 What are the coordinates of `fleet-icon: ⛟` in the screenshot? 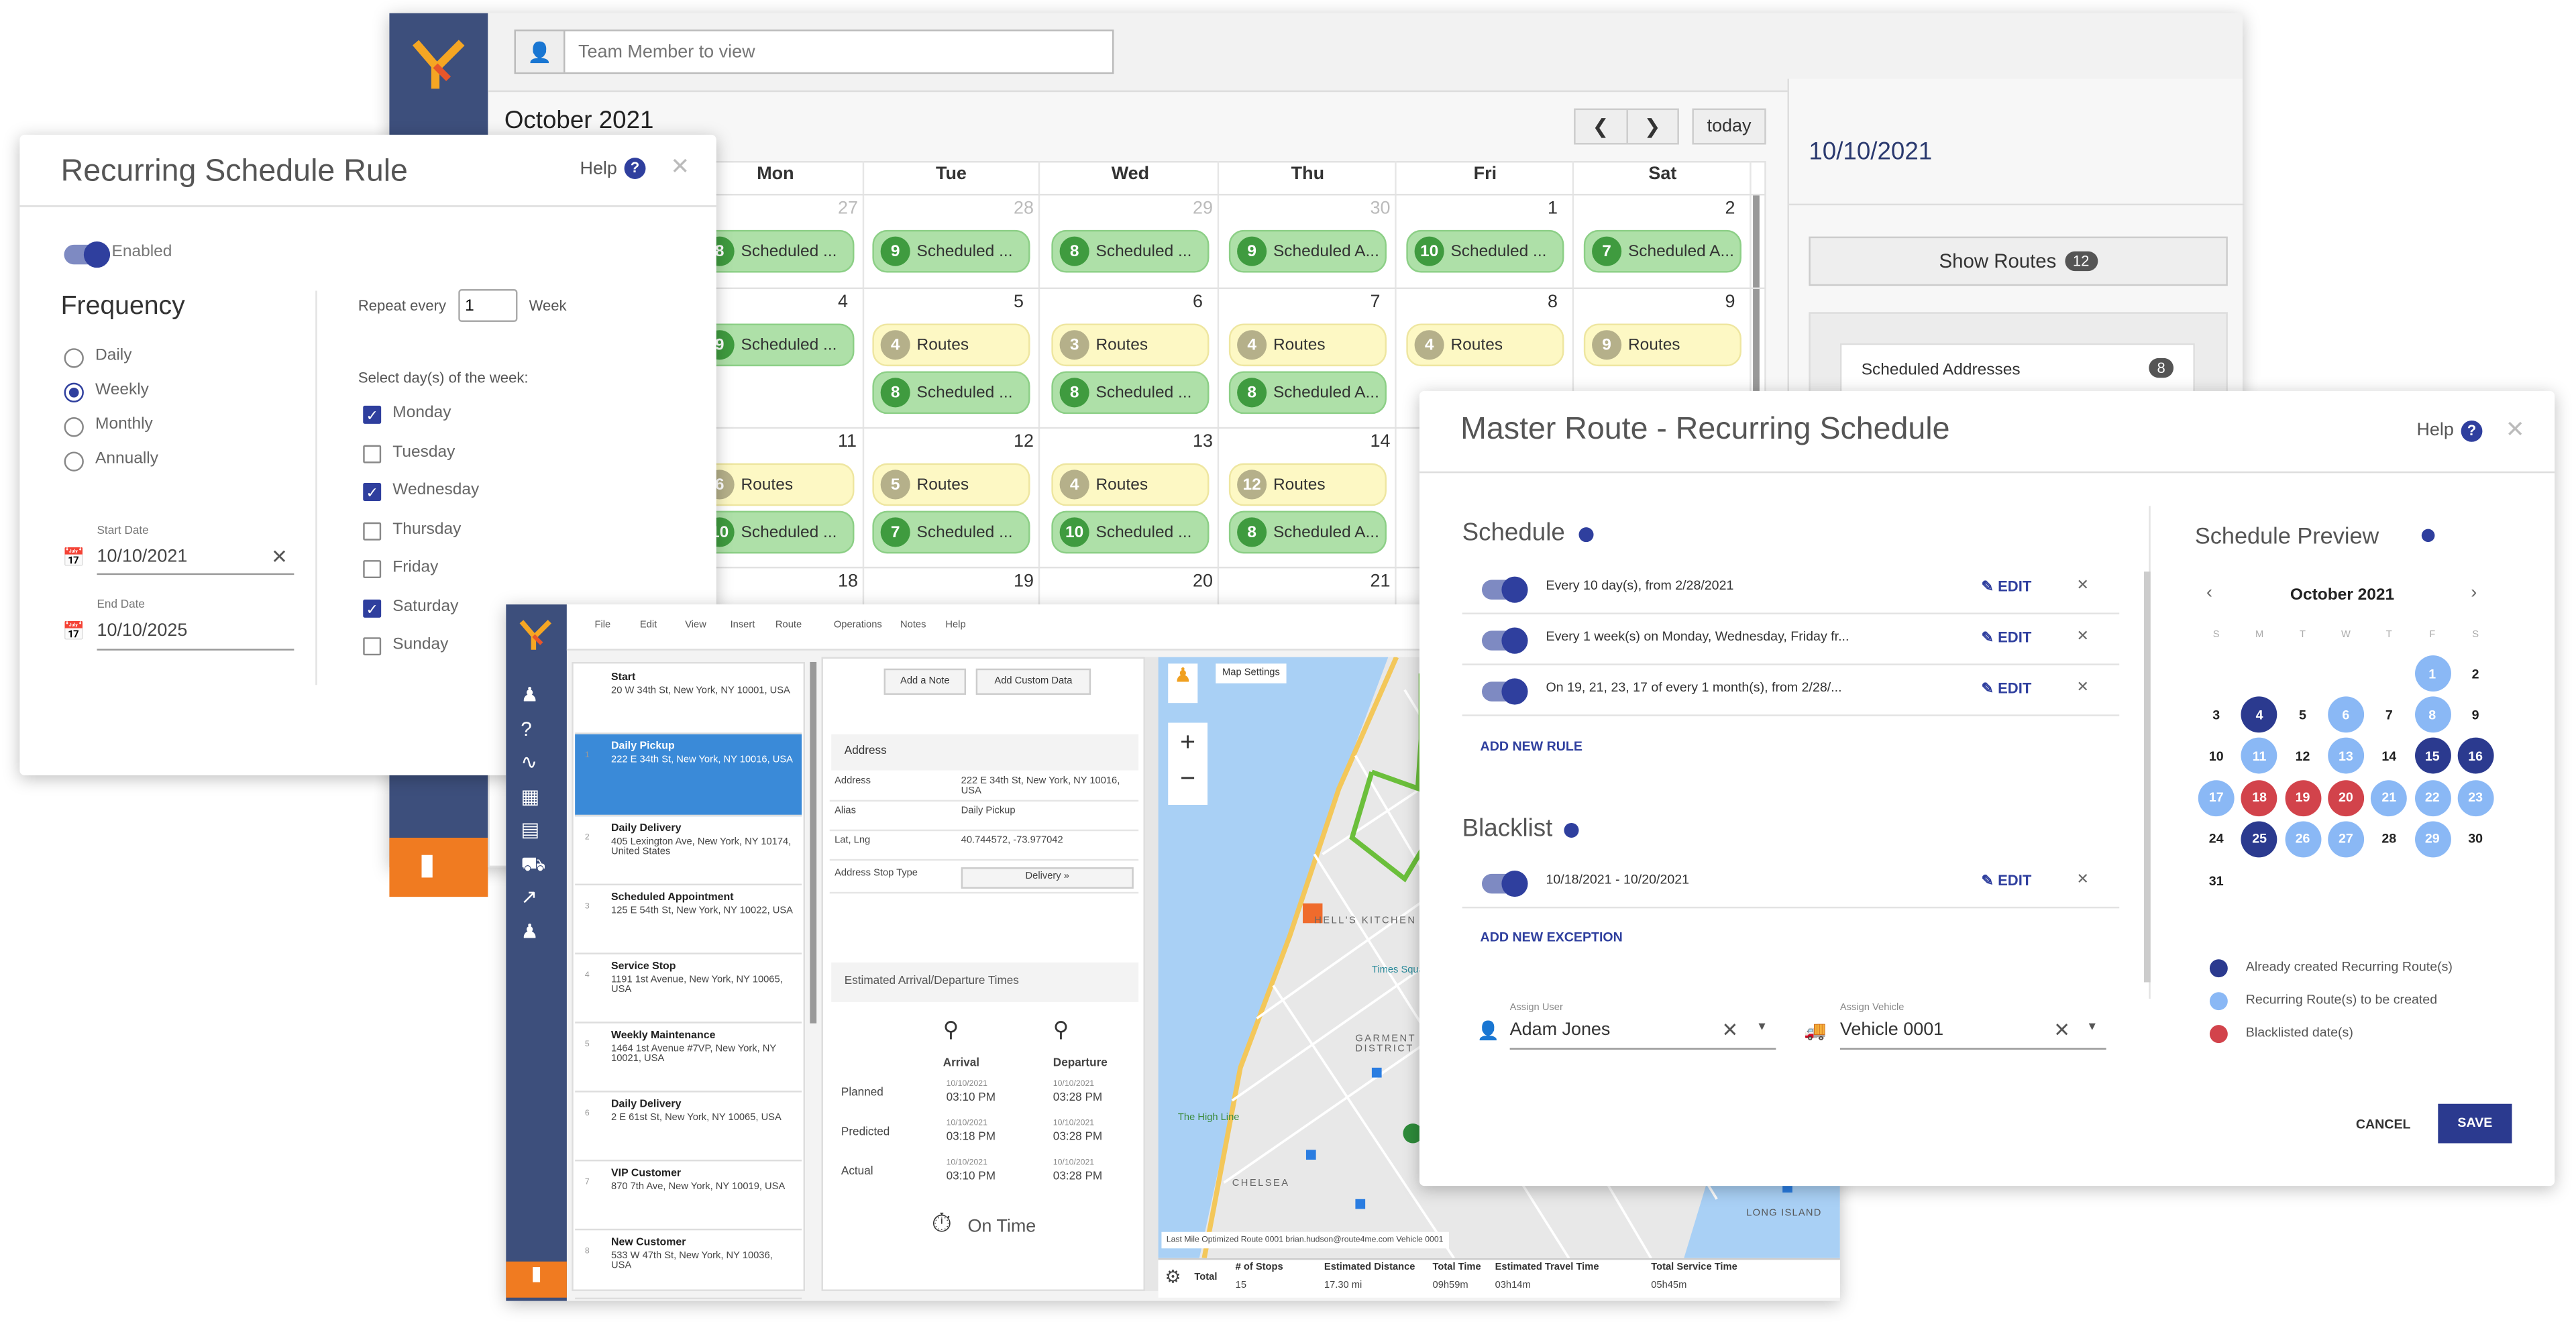 It's located at (533, 865).